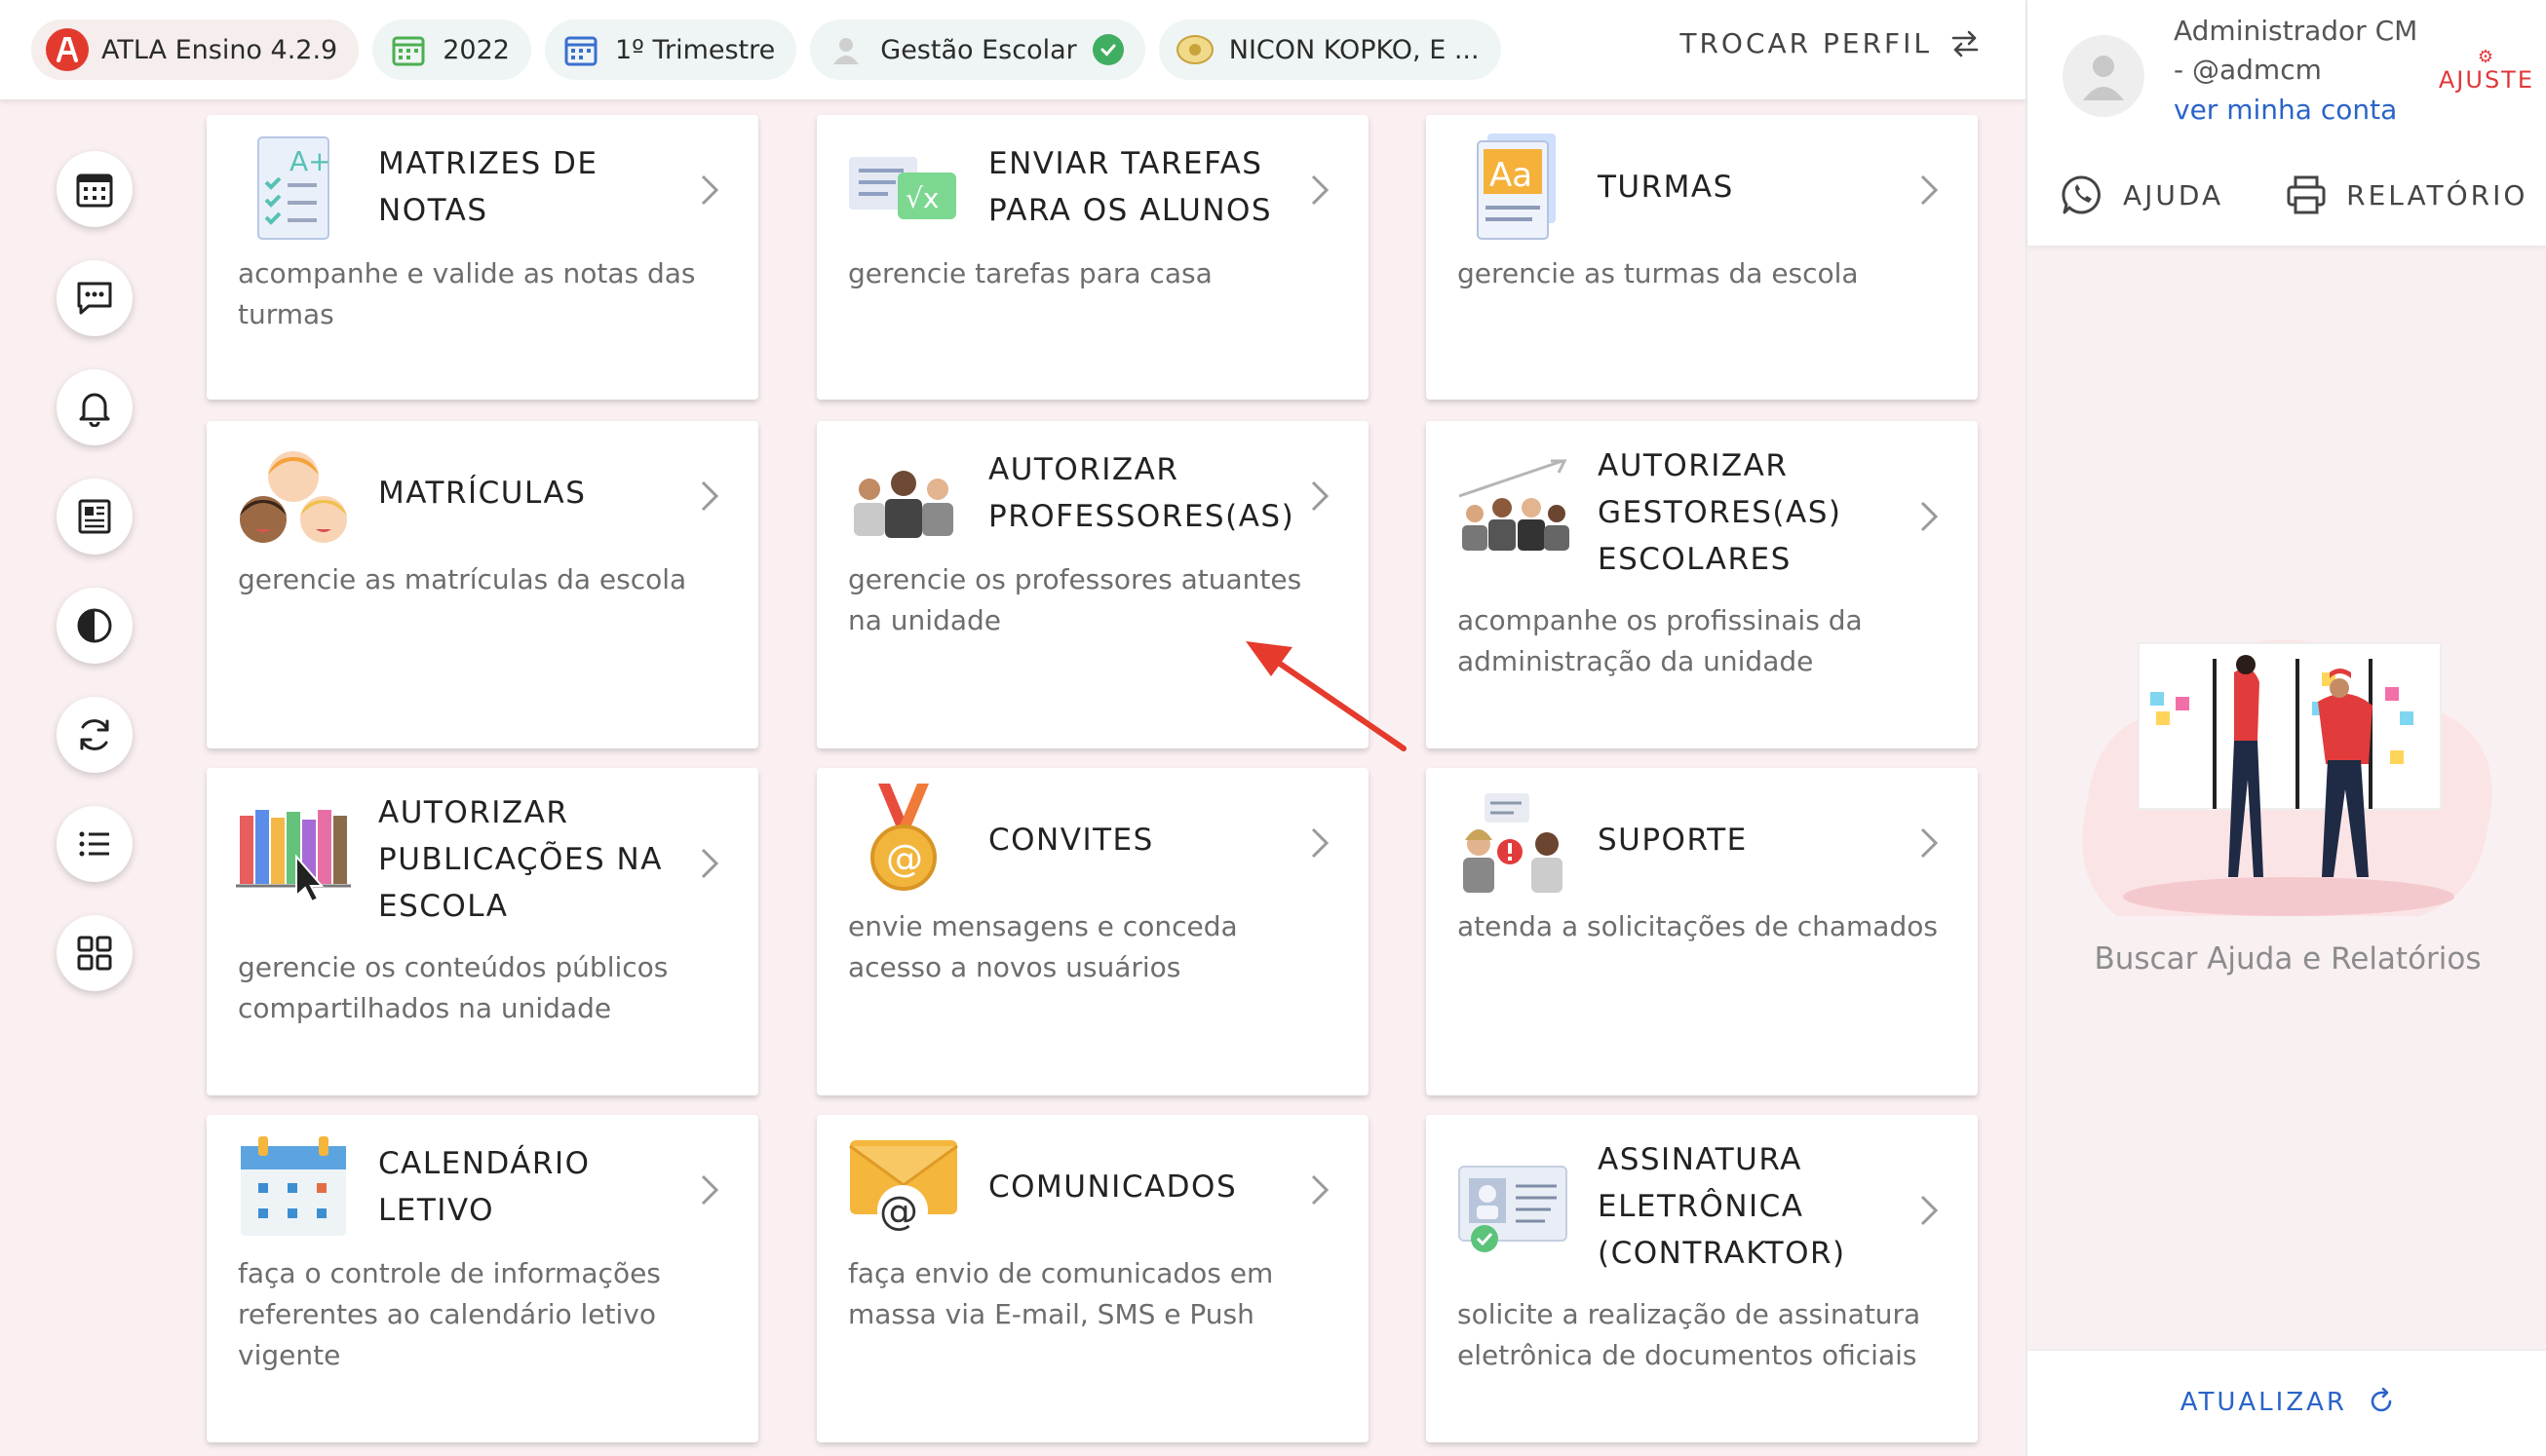 Image resolution: width=2546 pixels, height=1456 pixels. I want to click on help-search-text: Buscar Ajuda e Relatórios, so click(2288, 959).